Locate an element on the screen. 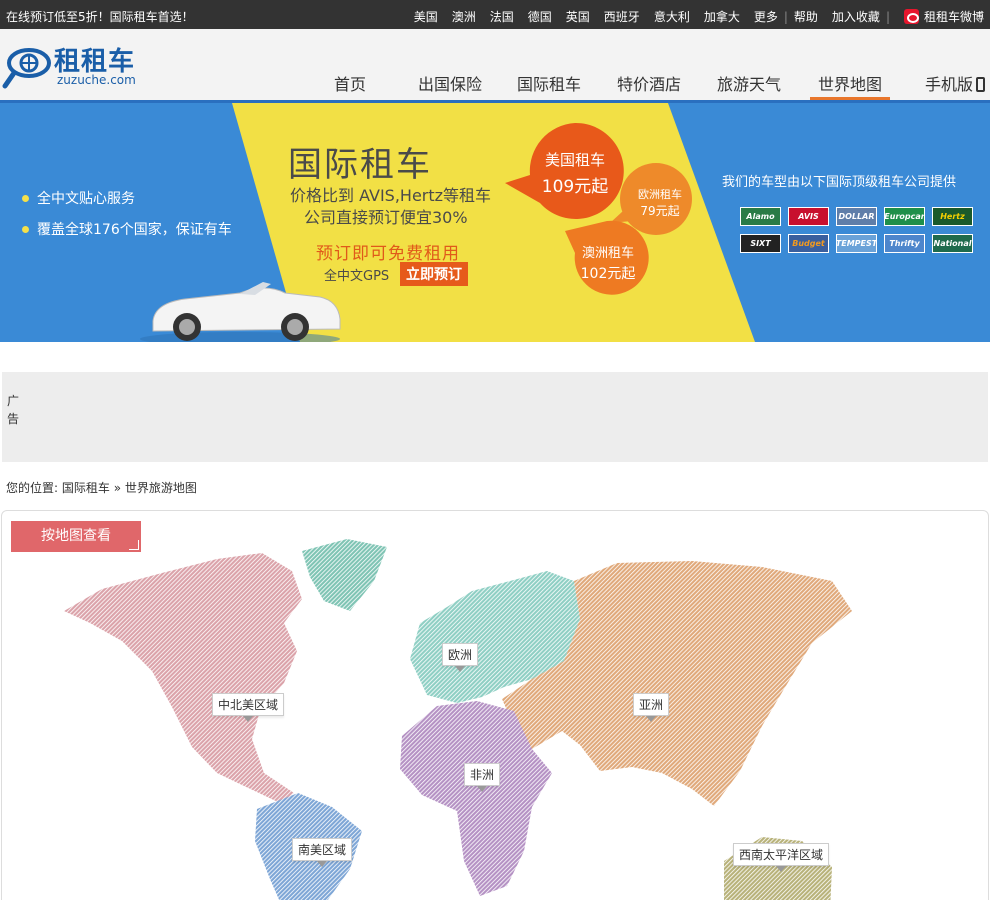 The height and width of the screenshot is (900, 990). banner-line-2: 公司直接预订便宜30% is located at coordinates (386, 217).